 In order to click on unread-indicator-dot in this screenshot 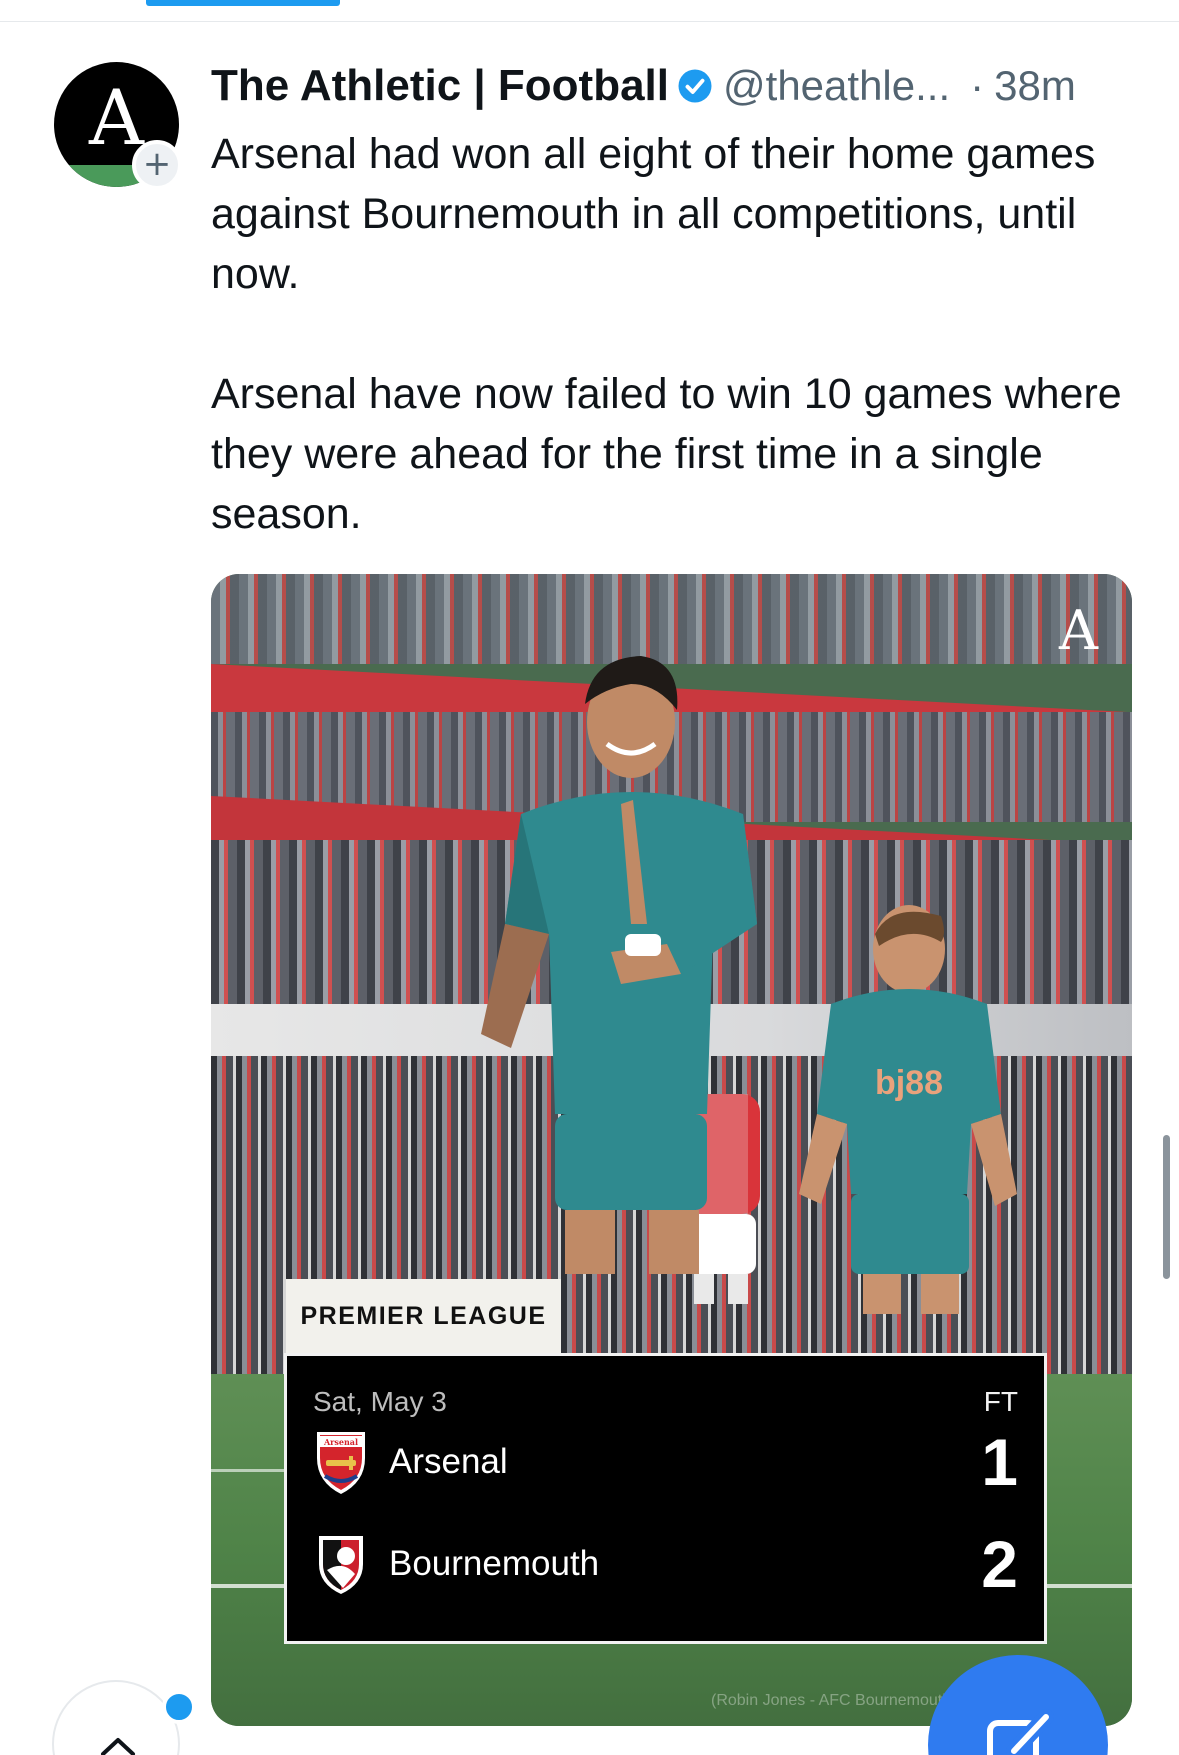, I will do `click(179, 1707)`.